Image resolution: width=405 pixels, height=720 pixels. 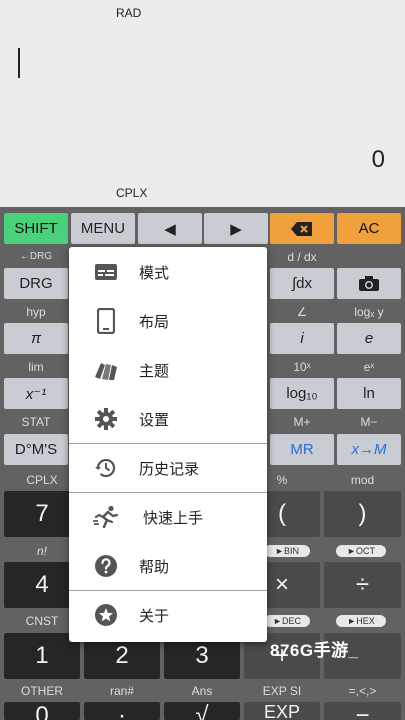 I want to click on other-label: OTHER, so click(x=42, y=691).